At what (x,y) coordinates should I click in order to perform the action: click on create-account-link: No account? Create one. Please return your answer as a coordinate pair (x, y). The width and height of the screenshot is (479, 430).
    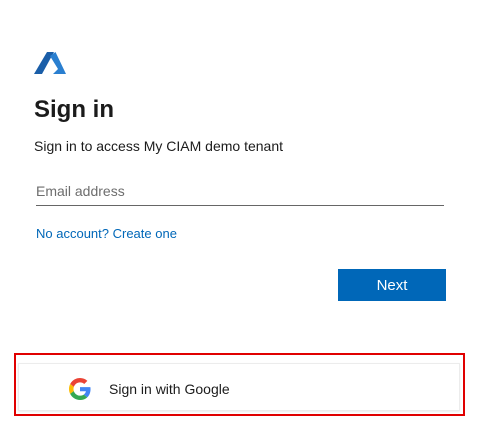
    Looking at the image, I should click on (106, 234).